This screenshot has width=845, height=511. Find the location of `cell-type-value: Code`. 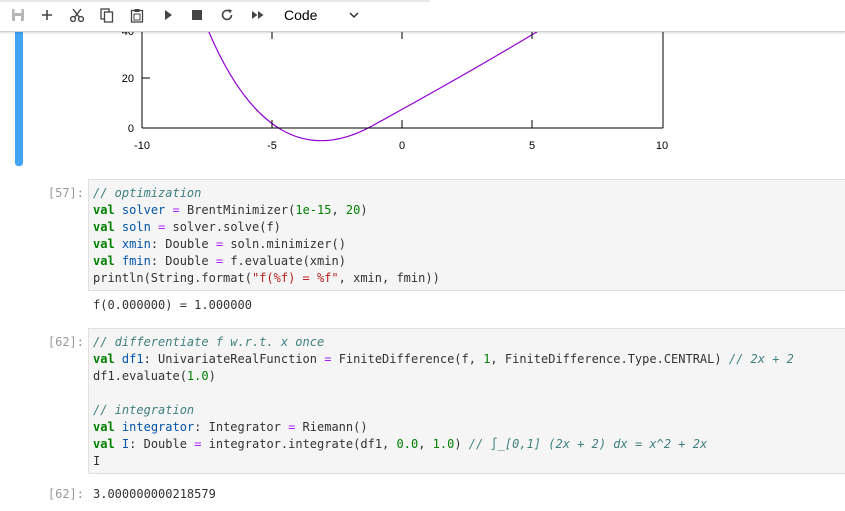

cell-type-value: Code is located at coordinates (301, 15).